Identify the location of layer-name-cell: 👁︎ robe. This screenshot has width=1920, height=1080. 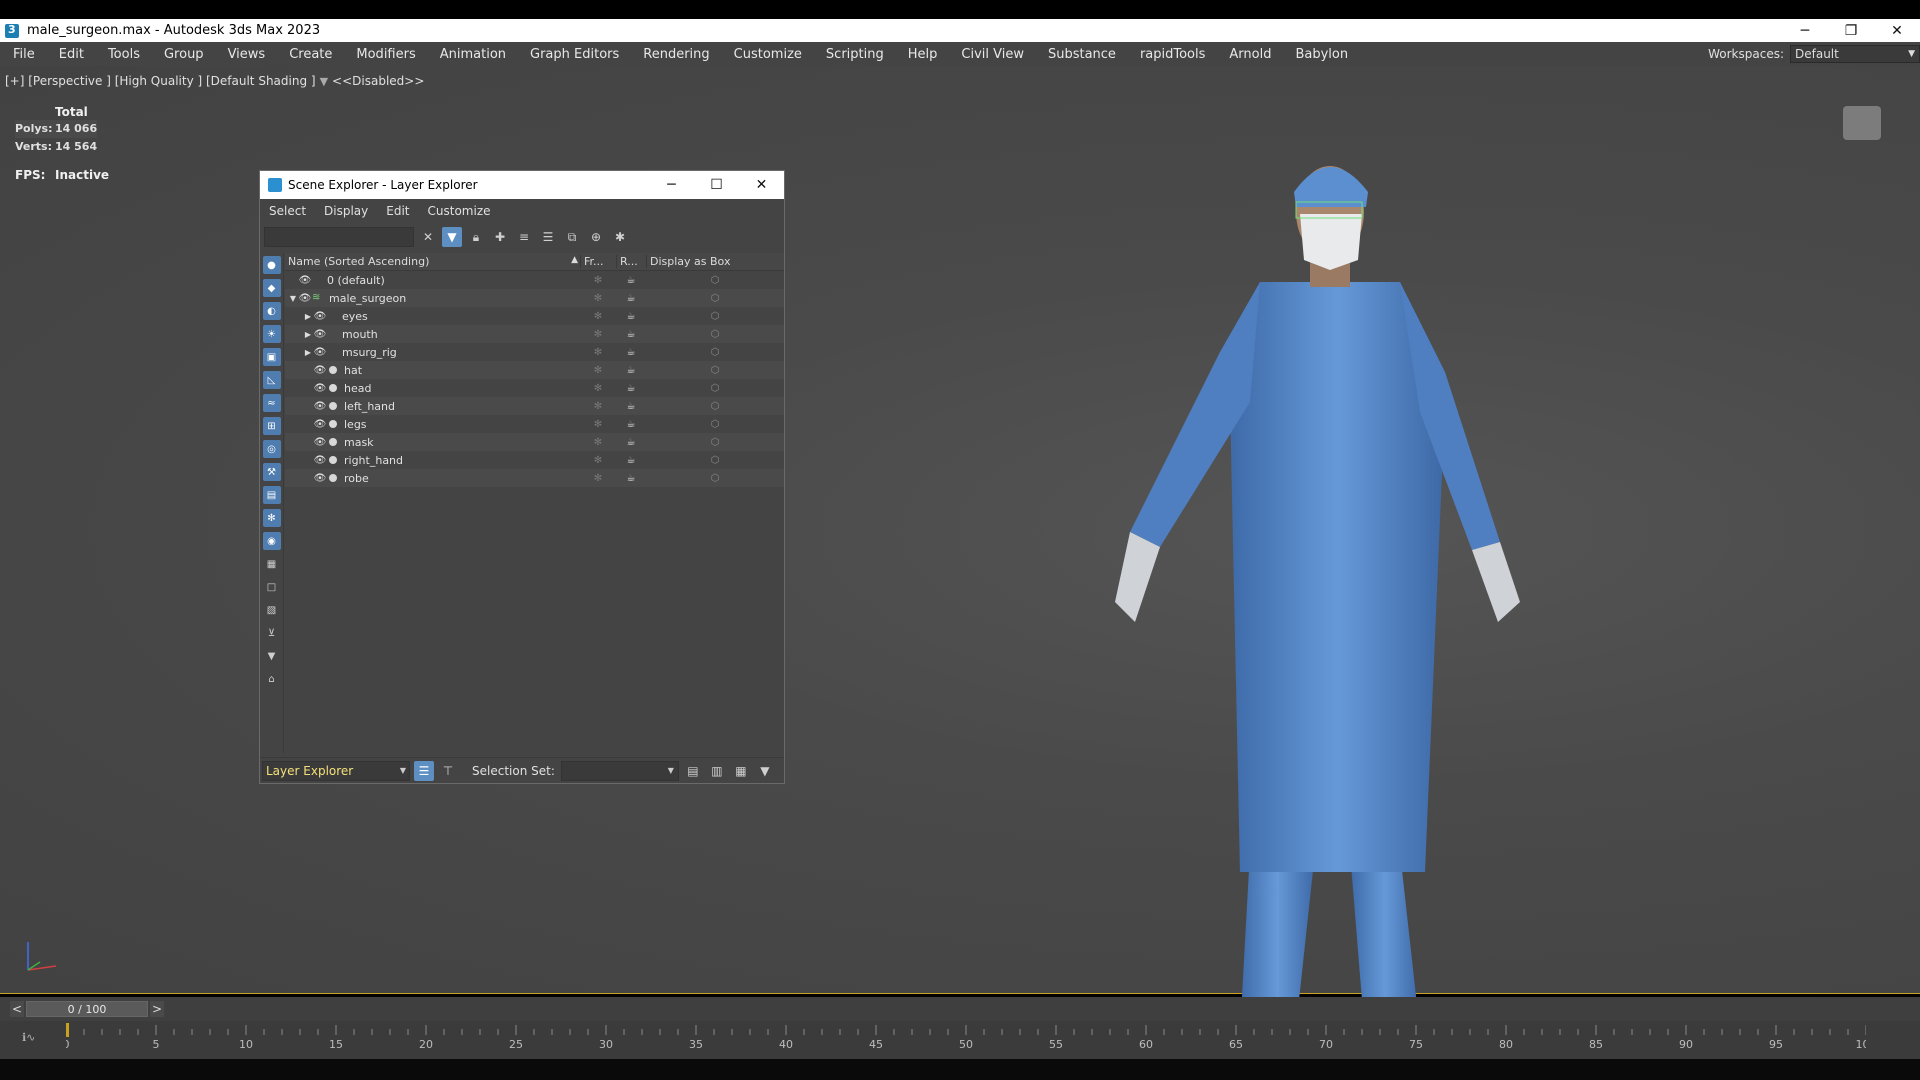
(432, 478).